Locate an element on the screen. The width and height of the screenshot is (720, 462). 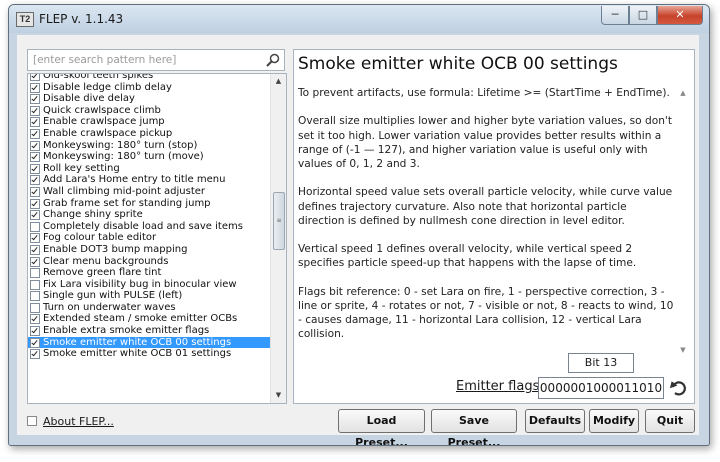
list-item: Enable crawlspace pickup is located at coordinates (149, 134).